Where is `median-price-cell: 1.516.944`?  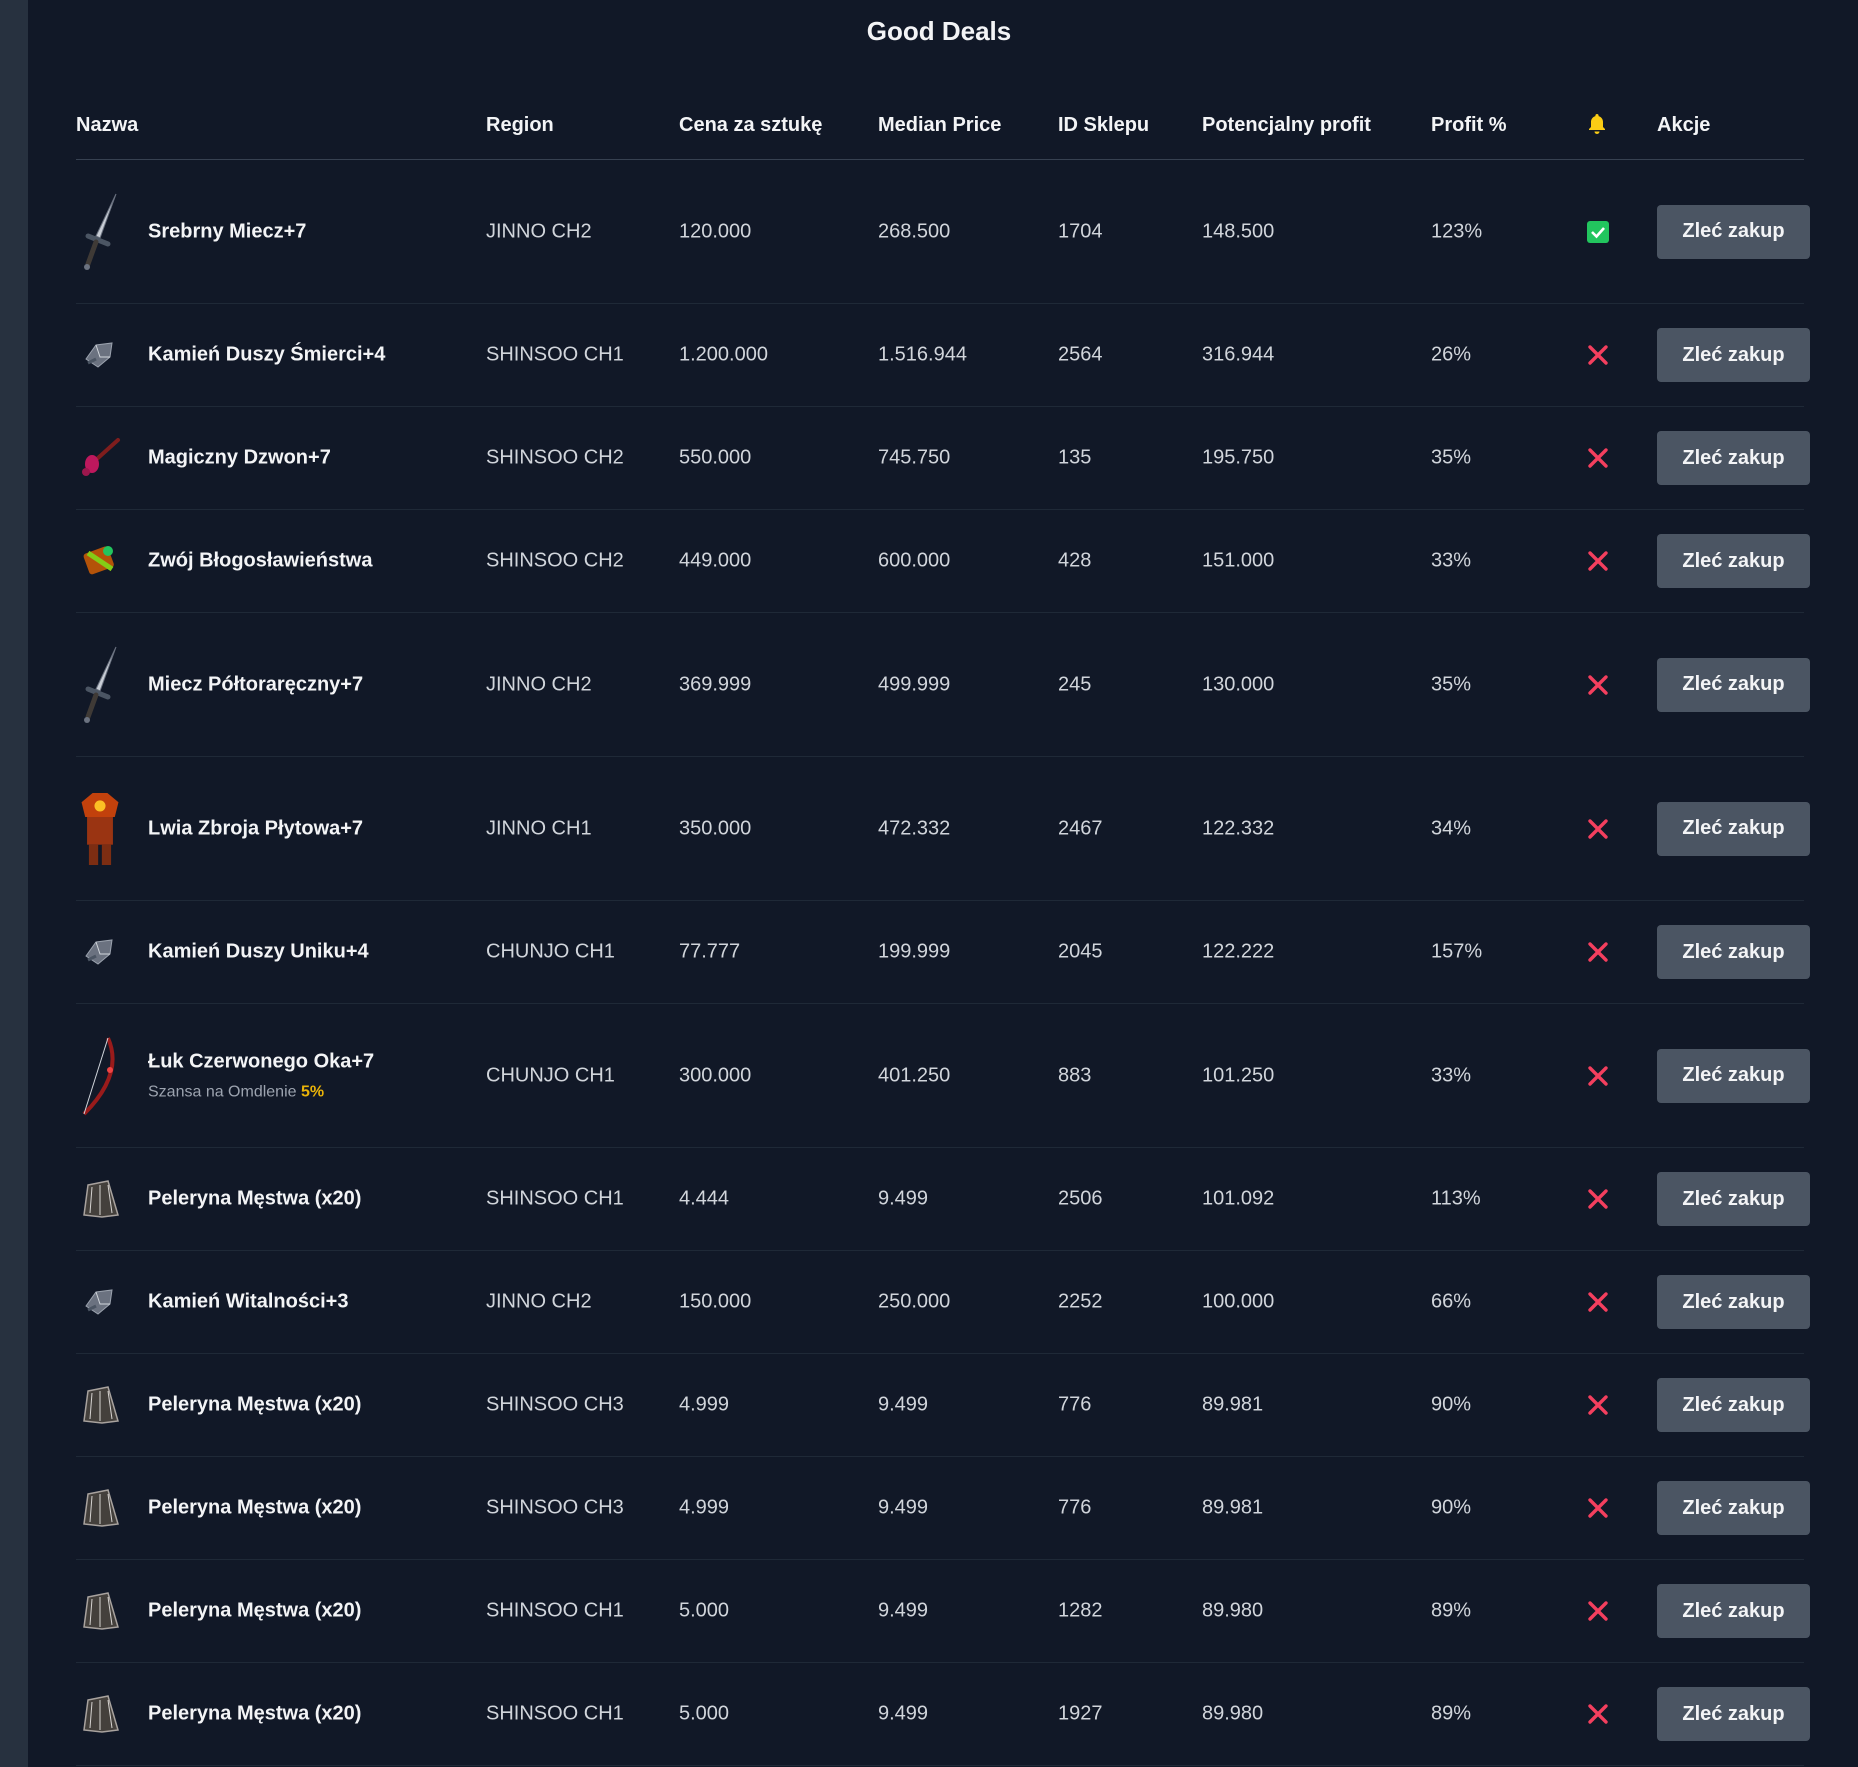 median-price-cell: 1.516.944 is located at coordinates (922, 354).